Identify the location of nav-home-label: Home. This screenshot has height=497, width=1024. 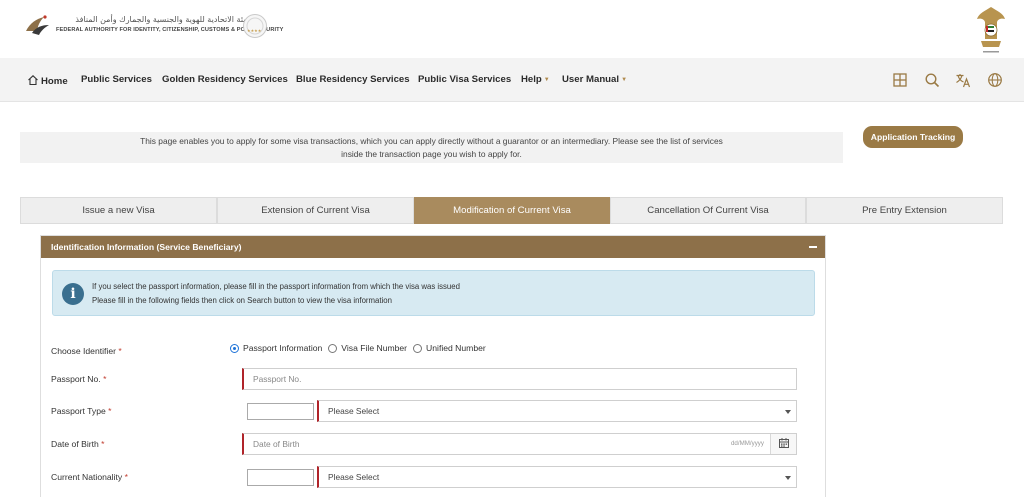
(54, 81).